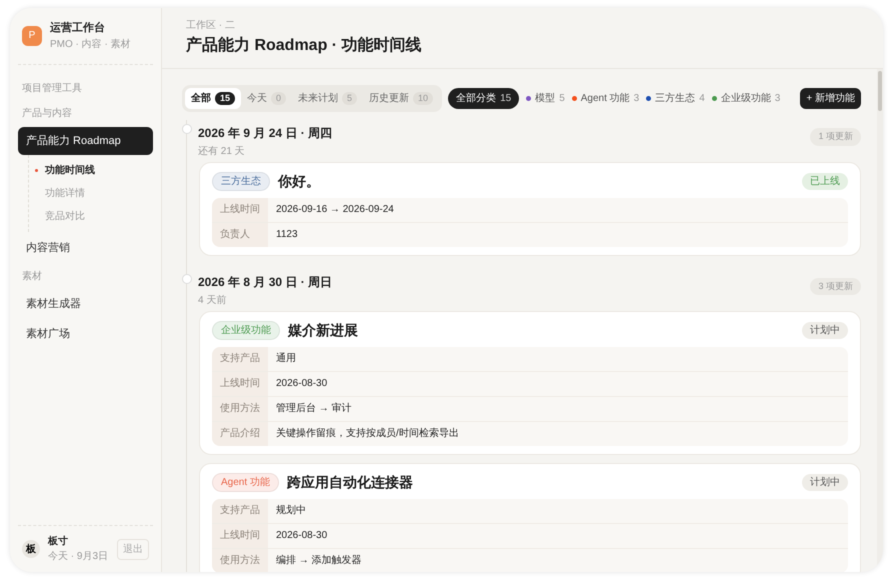 The height and width of the screenshot is (580, 895). I want to click on nav-item: 产品能力 Roadmap, so click(85, 140).